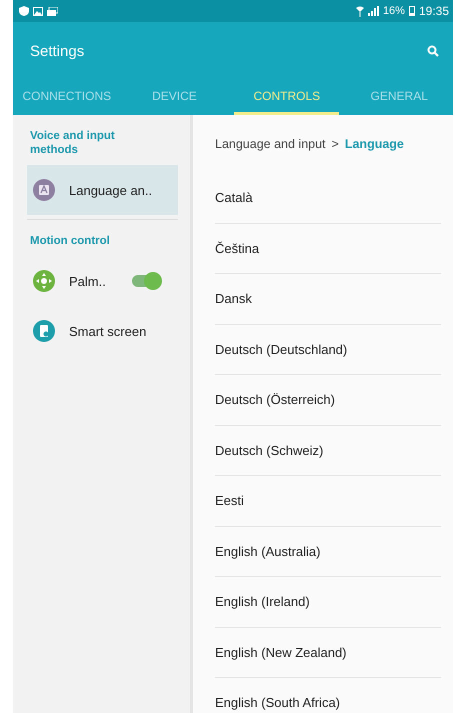 This screenshot has width=455, height=713. Describe the element at coordinates (328, 602) in the screenshot. I see `language-item: English (Ireland)` at that location.